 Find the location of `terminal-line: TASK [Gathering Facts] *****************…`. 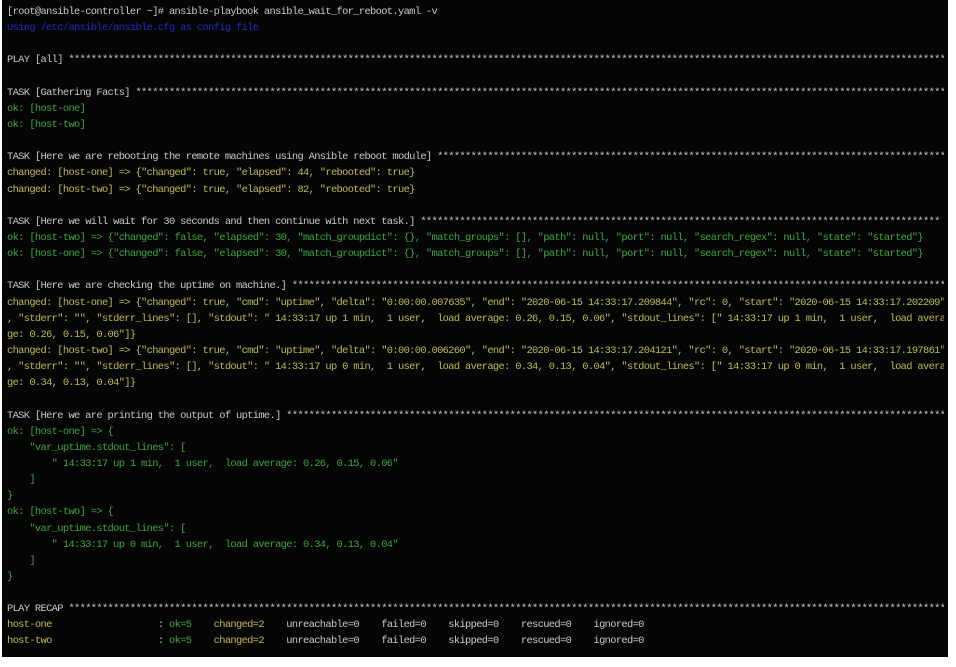

terminal-line: TASK [Gathering Facts] *****************… is located at coordinates (475, 93).